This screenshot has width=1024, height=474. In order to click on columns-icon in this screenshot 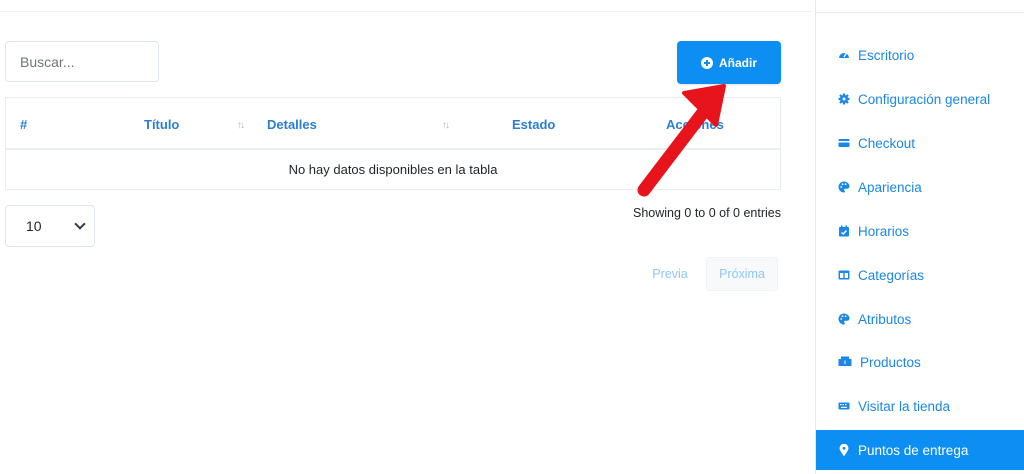, I will do `click(844, 275)`.